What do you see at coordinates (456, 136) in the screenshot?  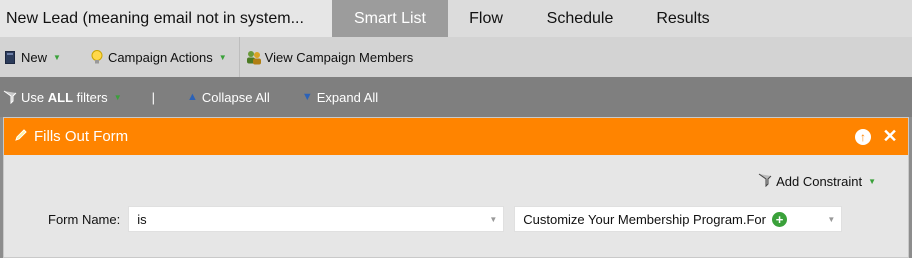 I see `filter-card-header: Fills Out Form ↑ ✕` at bounding box center [456, 136].